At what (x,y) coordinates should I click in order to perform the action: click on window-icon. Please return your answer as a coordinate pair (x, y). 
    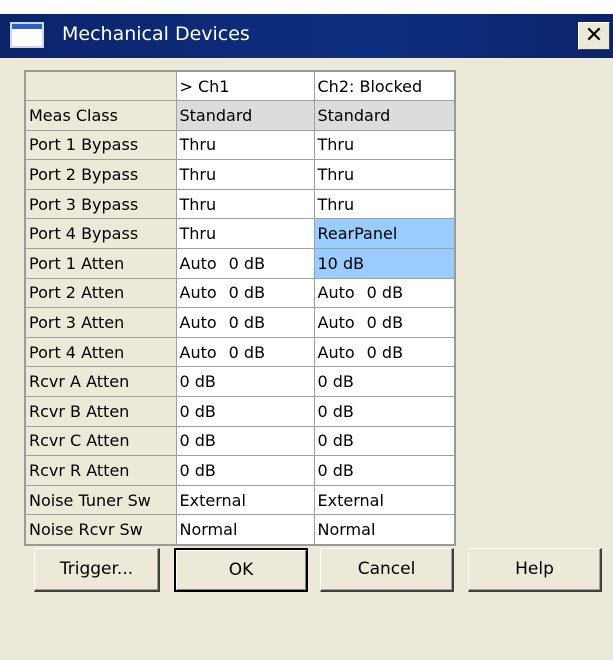
    Looking at the image, I should click on (27, 35).